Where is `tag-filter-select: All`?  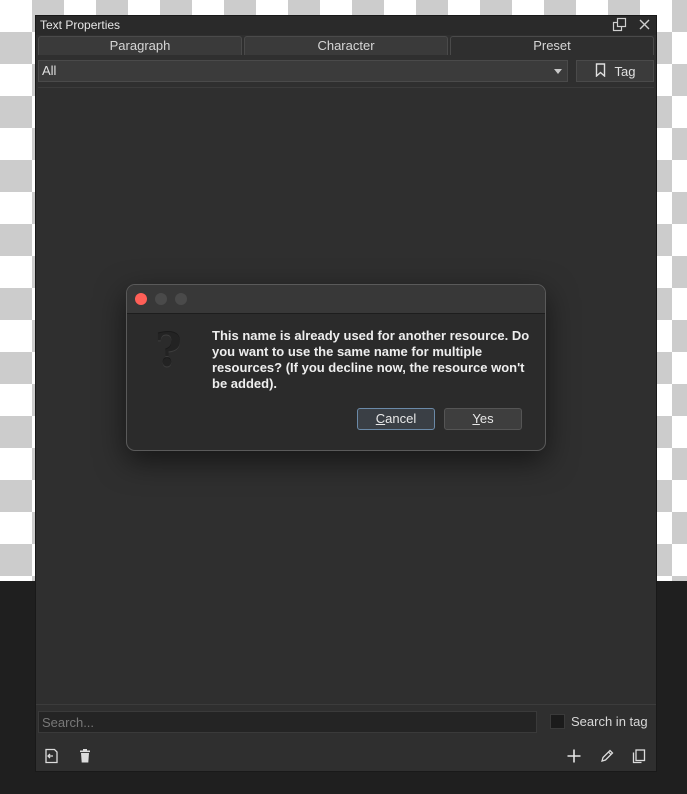
tag-filter-select: All is located at coordinates (303, 71).